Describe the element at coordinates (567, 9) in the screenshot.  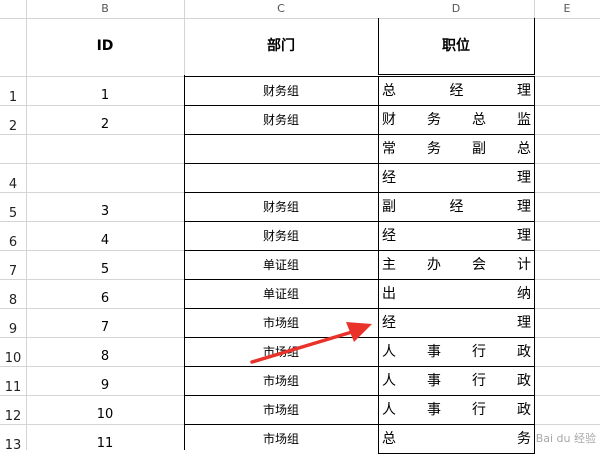
I see `column-header-e: E` at that location.